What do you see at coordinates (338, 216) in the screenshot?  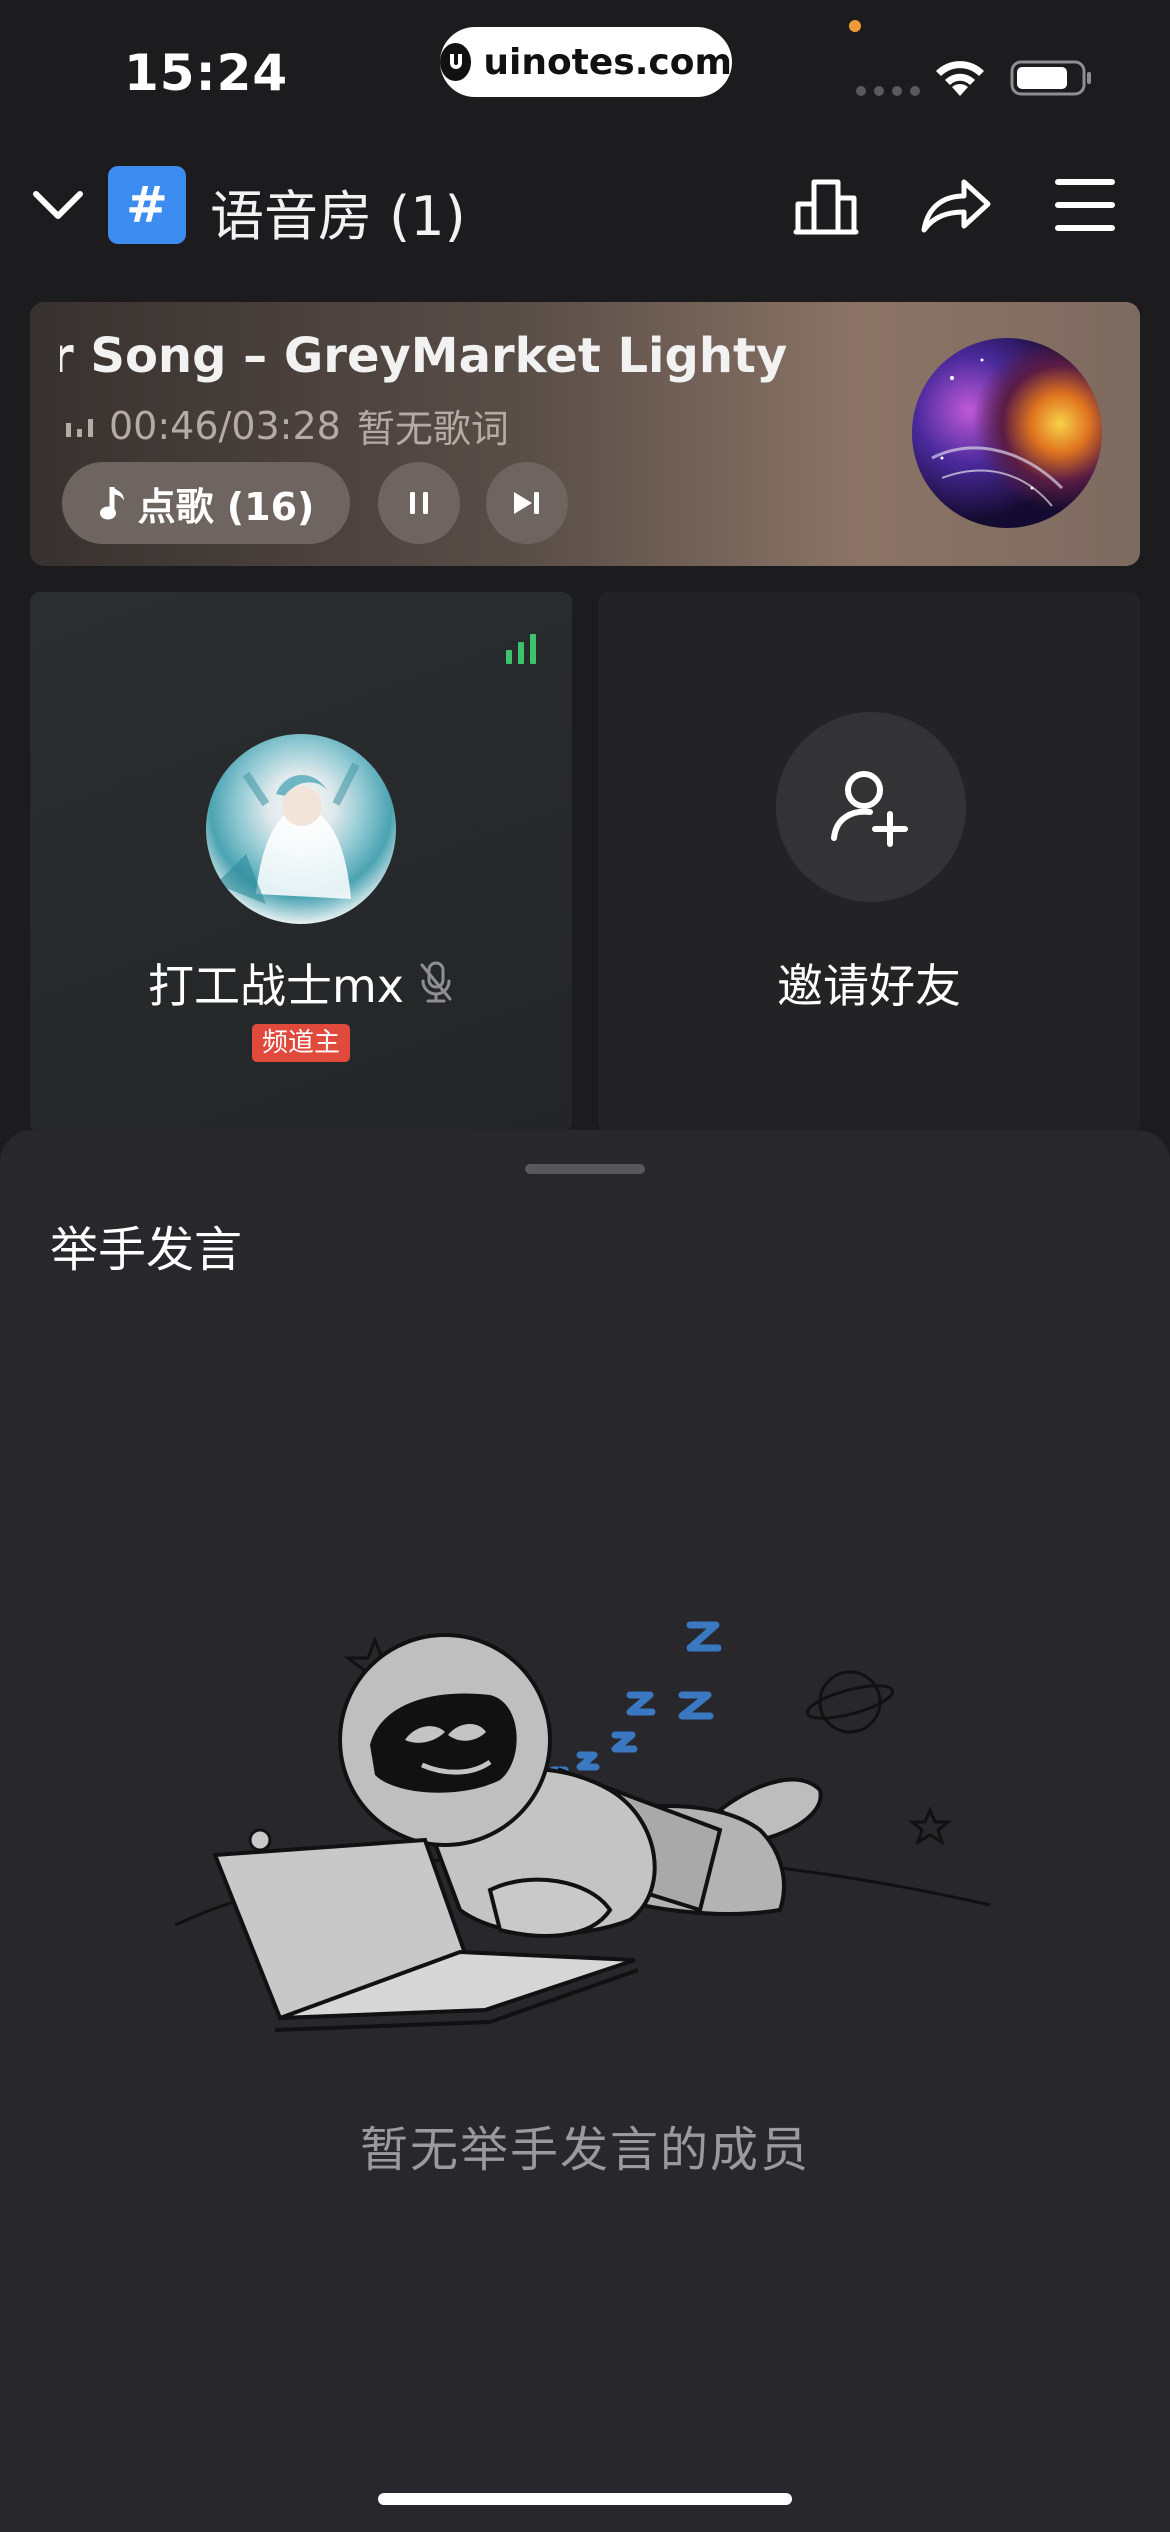 I see `room-title: 语音房 (1)` at bounding box center [338, 216].